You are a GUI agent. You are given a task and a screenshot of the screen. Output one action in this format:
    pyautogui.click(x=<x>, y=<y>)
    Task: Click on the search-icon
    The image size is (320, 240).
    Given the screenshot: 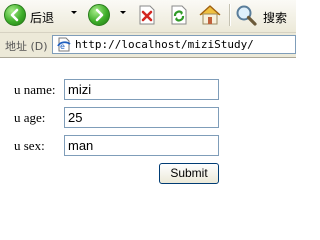 What is the action you would take?
    pyautogui.click(x=245, y=15)
    